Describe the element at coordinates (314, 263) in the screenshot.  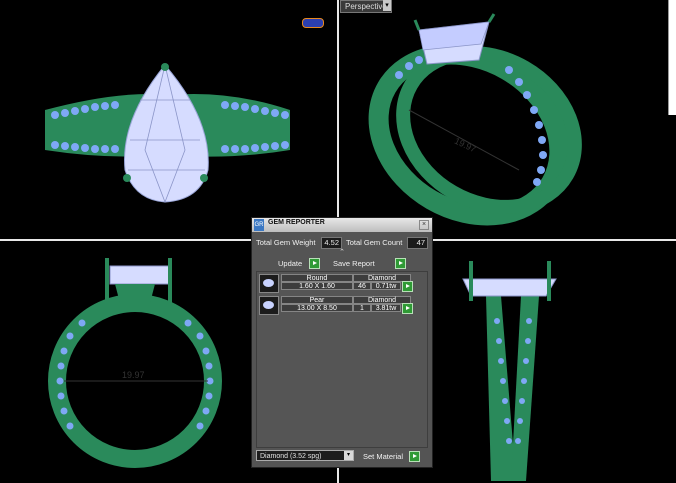
I see `update-button` at that location.